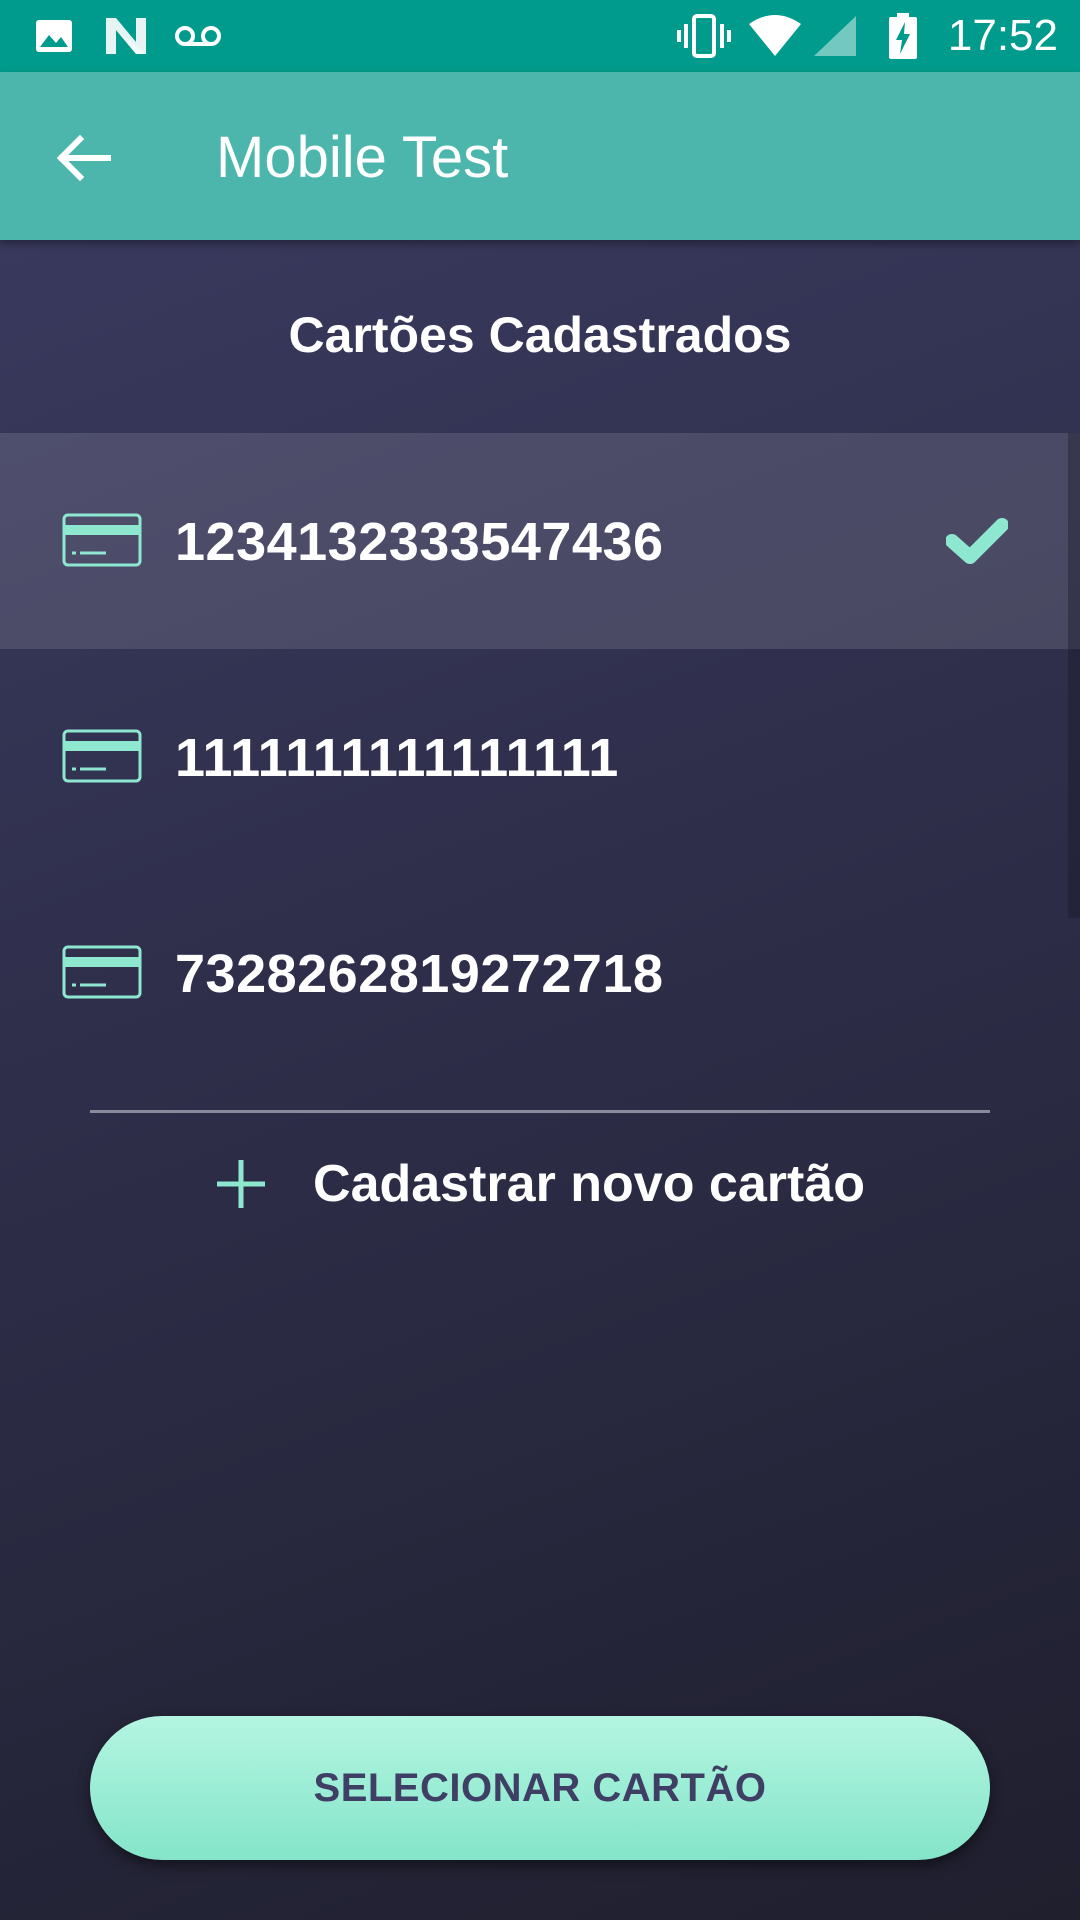  I want to click on card-list-item: 7328262819272718, so click(540, 973).